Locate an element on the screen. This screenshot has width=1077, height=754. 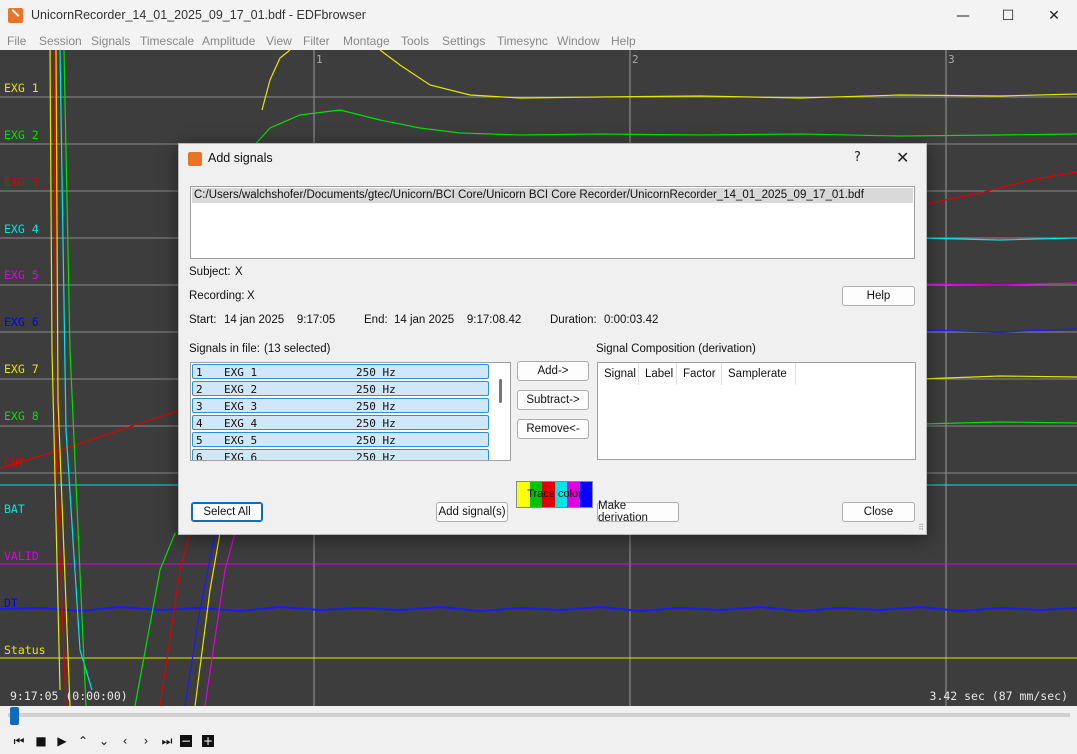
step-back-icon: ‹ is located at coordinates (125, 741).